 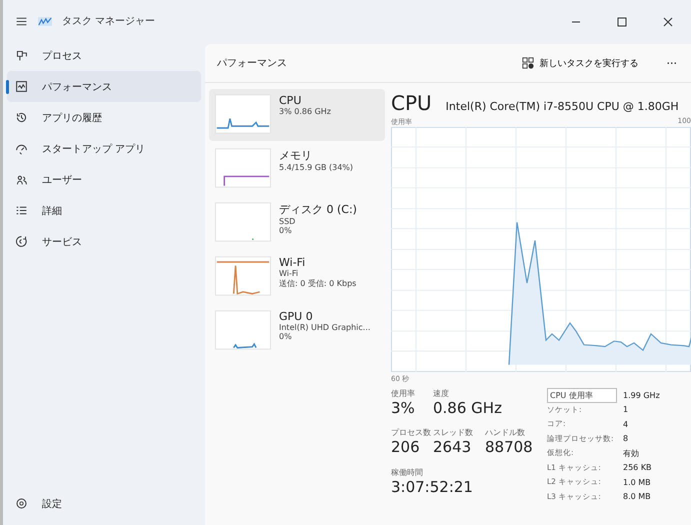 I want to click on device-name: メモリ, so click(x=296, y=155).